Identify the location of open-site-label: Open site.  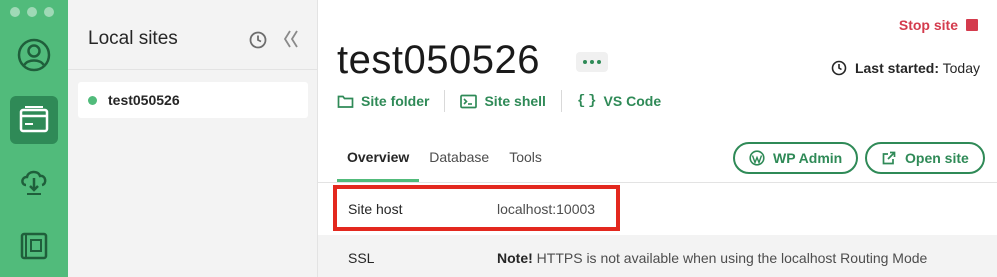
(937, 158).